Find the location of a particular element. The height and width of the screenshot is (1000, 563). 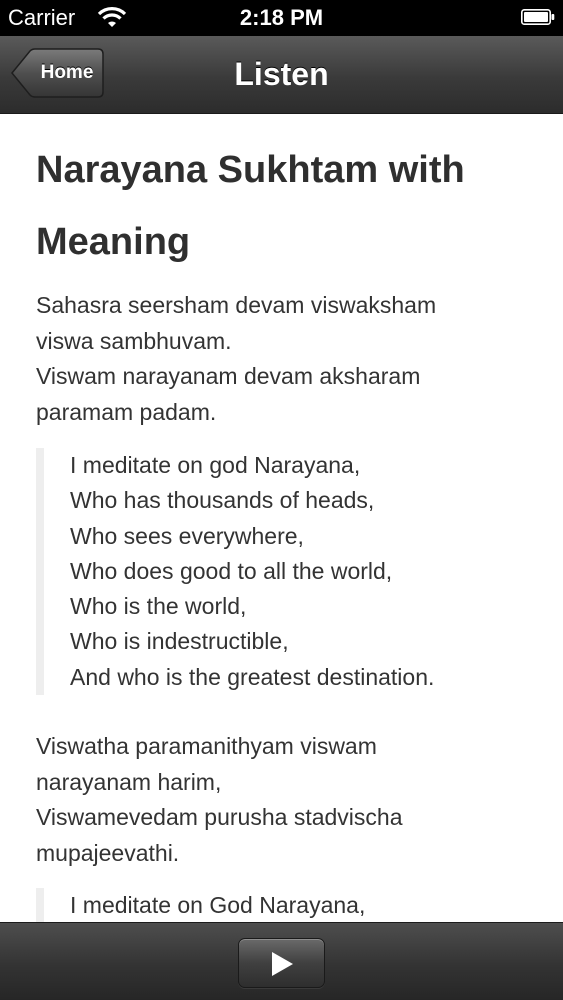

verse-line: paramam padam. is located at coordinates (126, 411).